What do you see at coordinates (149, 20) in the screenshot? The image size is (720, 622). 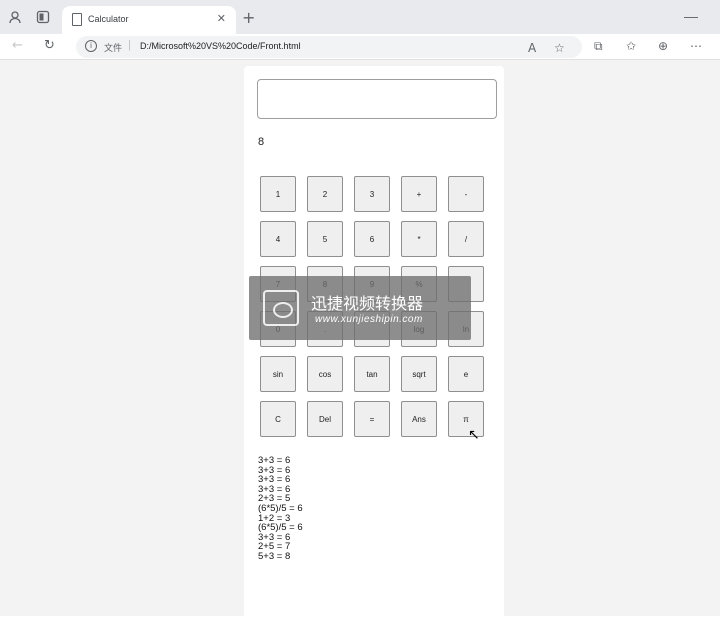 I see `tab-calculator: Calculator ✕` at bounding box center [149, 20].